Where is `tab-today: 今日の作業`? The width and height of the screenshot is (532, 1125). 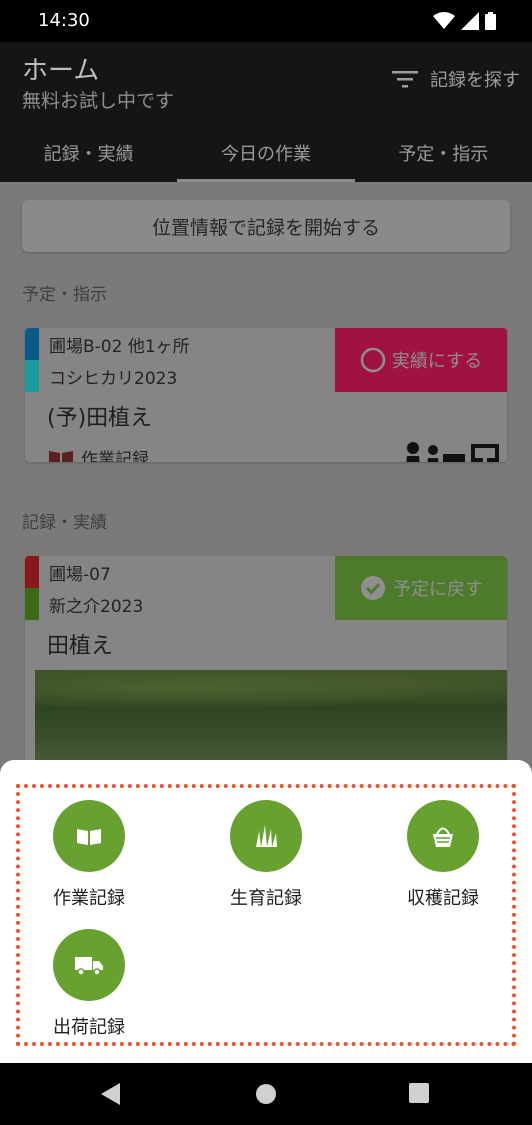 tab-today: 今日の作業 is located at coordinates (266, 156).